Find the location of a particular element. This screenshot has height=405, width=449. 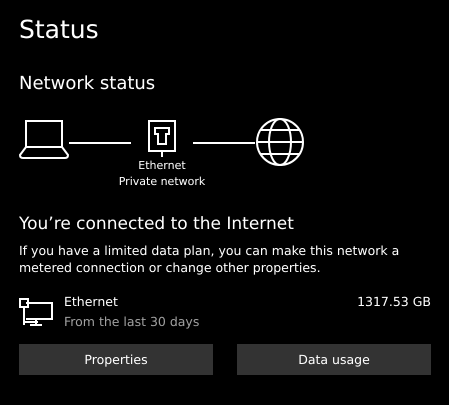

wired-monitor-icon is located at coordinates (36, 312).